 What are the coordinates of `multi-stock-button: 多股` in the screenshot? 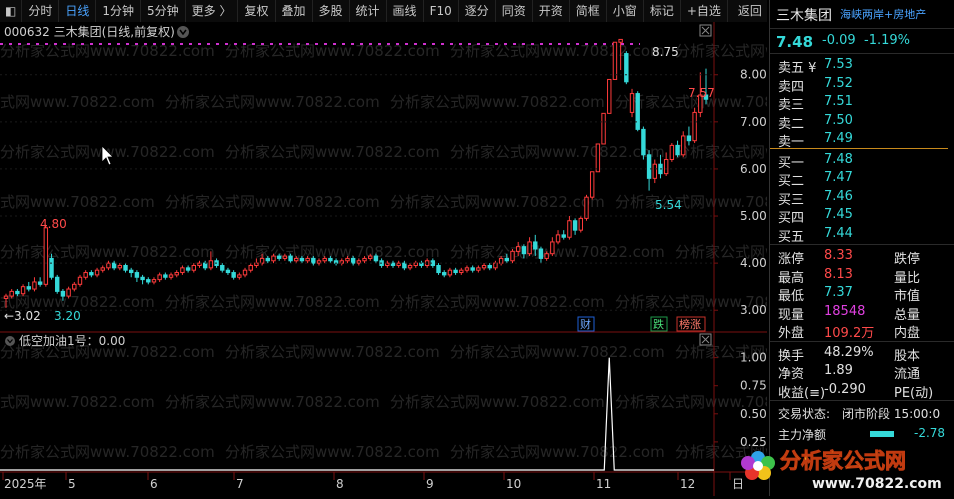 It's located at (331, 11).